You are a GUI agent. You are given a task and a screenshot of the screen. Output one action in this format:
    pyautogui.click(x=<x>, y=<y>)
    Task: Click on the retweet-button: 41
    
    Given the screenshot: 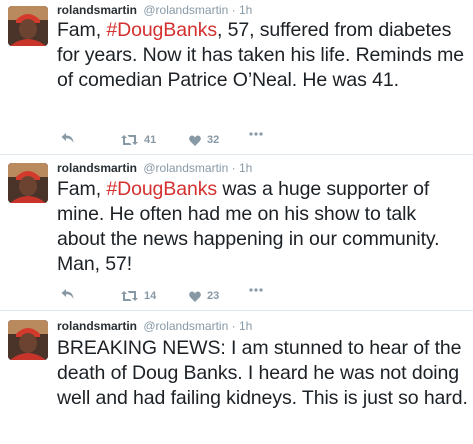 What is the action you would take?
    pyautogui.click(x=138, y=140)
    